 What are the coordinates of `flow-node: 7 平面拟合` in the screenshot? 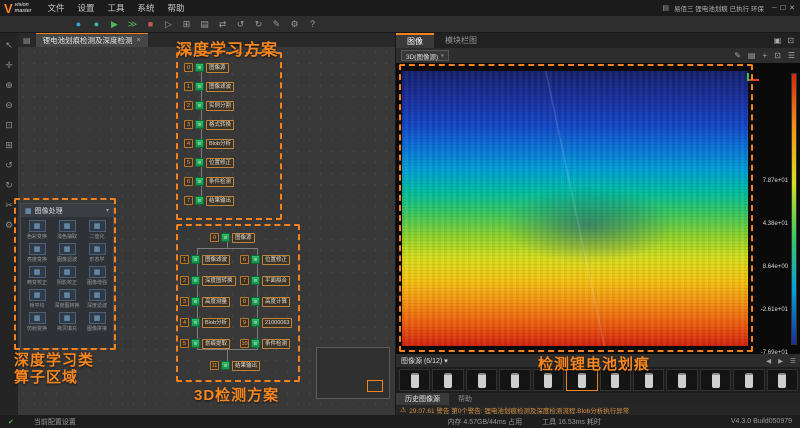 It's located at (265, 280).